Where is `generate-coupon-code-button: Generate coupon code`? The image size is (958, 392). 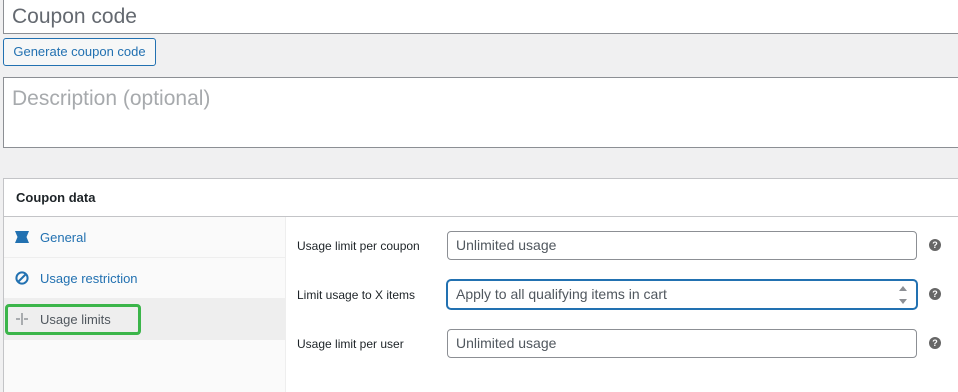
generate-coupon-code-button: Generate coupon code is located at coordinates (79, 52).